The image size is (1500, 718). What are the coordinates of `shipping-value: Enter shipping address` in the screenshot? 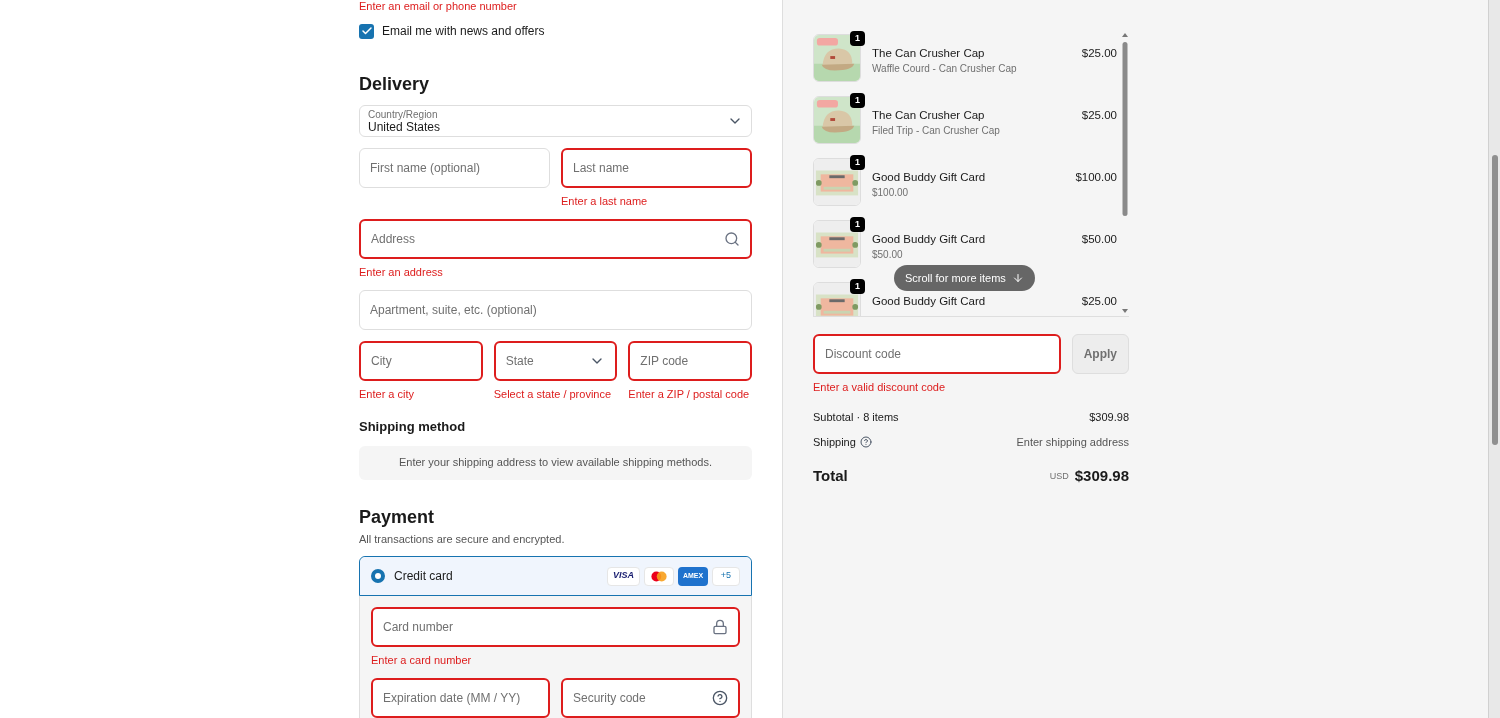 It's located at (1072, 442).